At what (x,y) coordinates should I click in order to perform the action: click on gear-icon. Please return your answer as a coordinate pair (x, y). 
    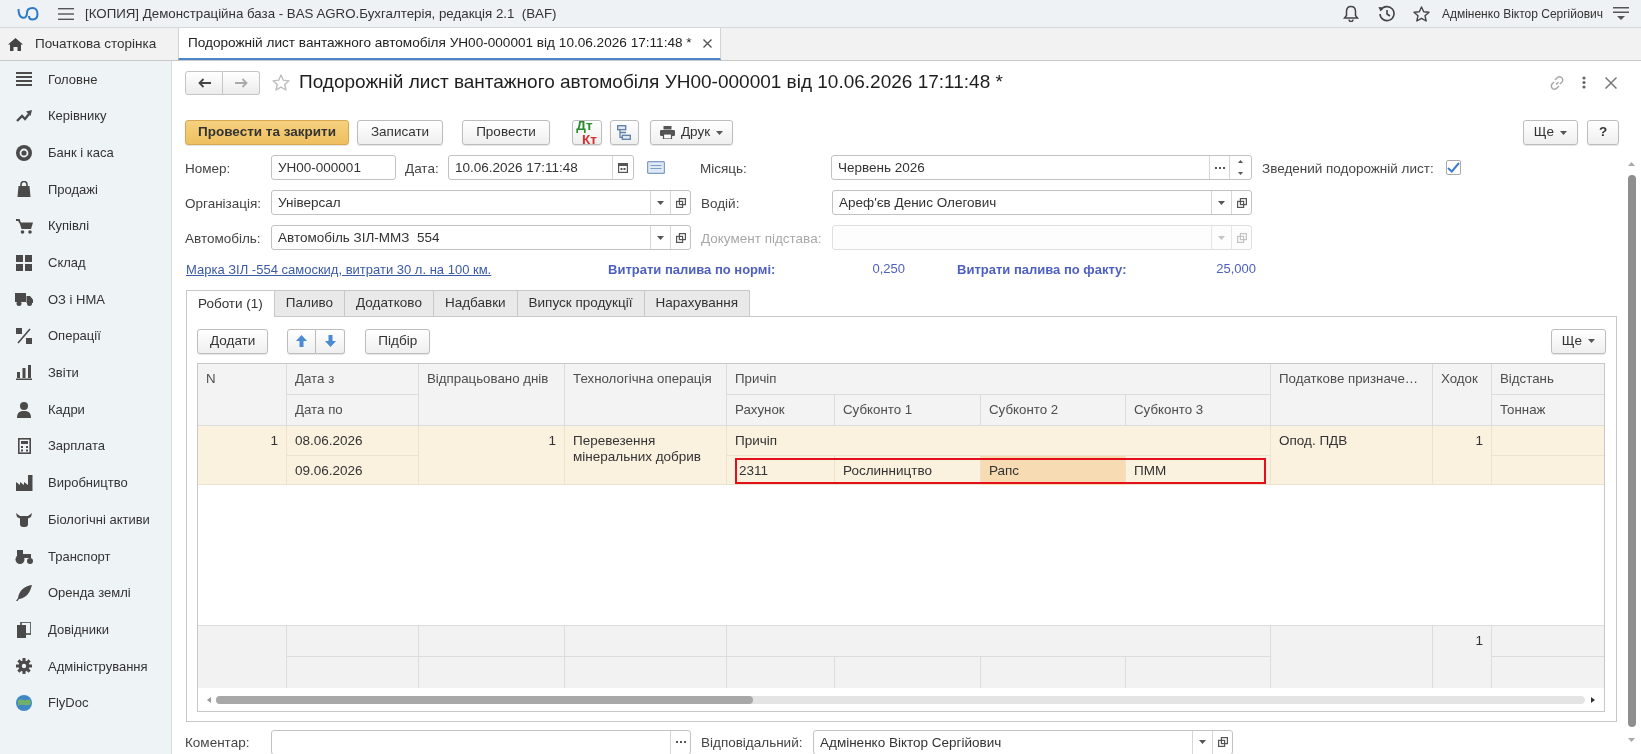
    Looking at the image, I should click on (24, 666).